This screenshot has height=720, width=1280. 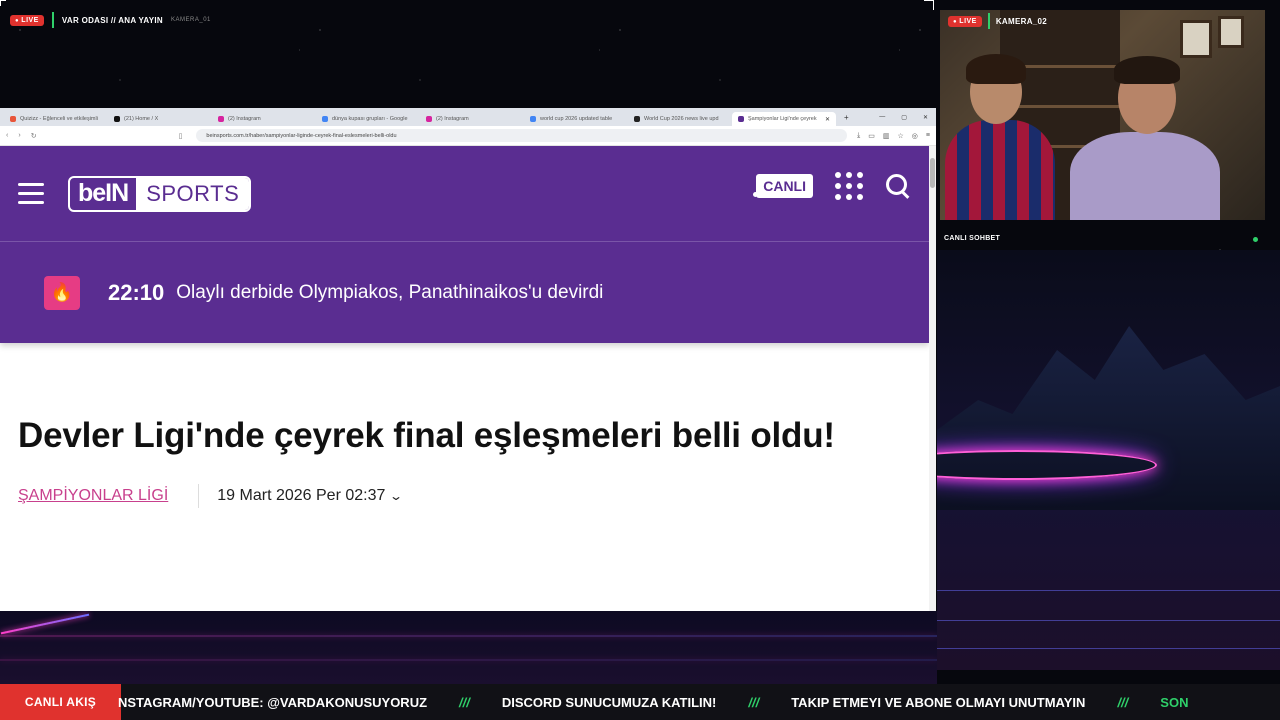 I want to click on site-logo: beIN SPORTS, so click(x=160, y=193).